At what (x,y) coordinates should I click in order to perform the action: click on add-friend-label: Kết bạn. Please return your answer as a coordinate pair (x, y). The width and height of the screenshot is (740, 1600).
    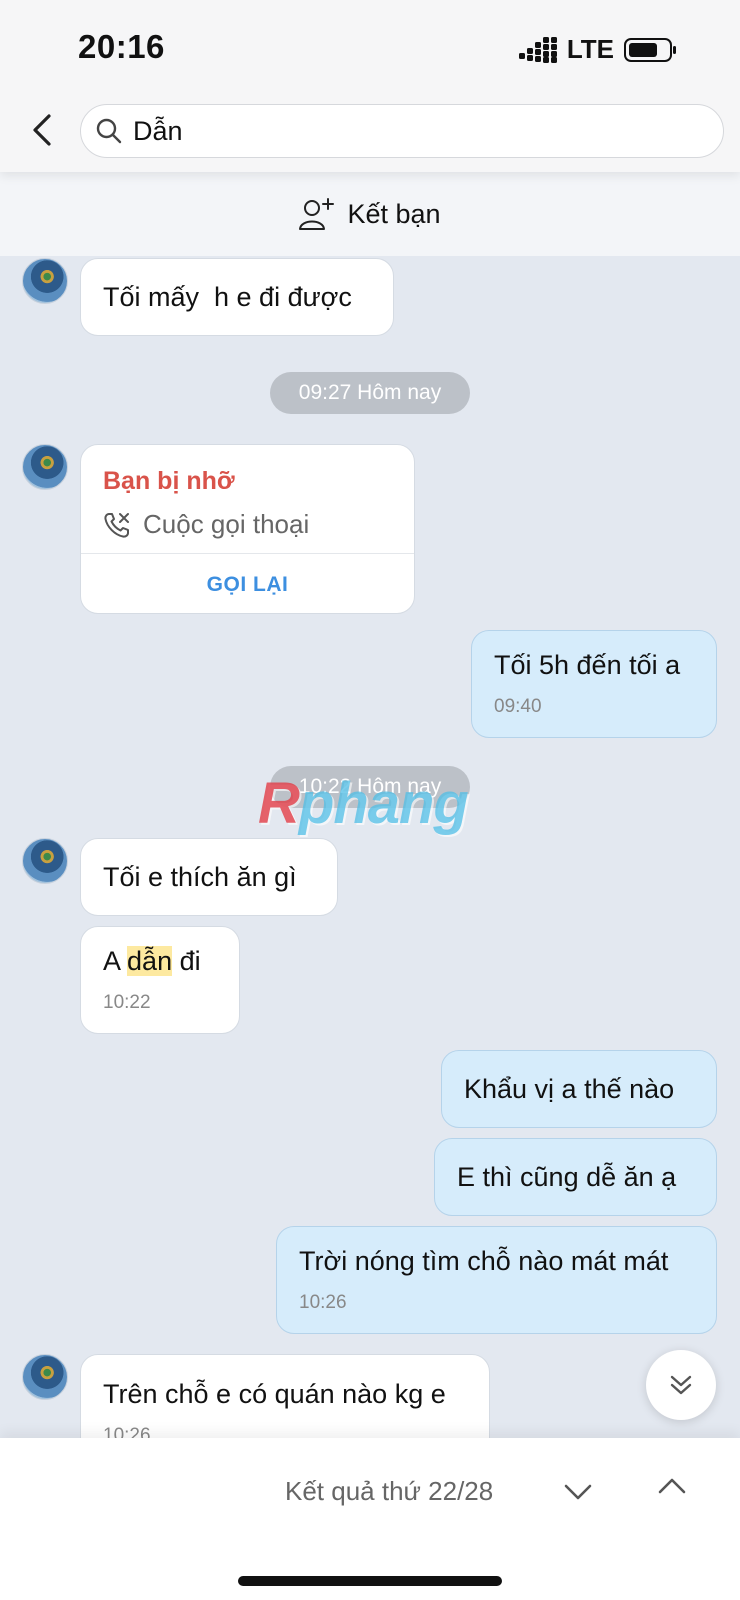
    Looking at the image, I should click on (394, 213).